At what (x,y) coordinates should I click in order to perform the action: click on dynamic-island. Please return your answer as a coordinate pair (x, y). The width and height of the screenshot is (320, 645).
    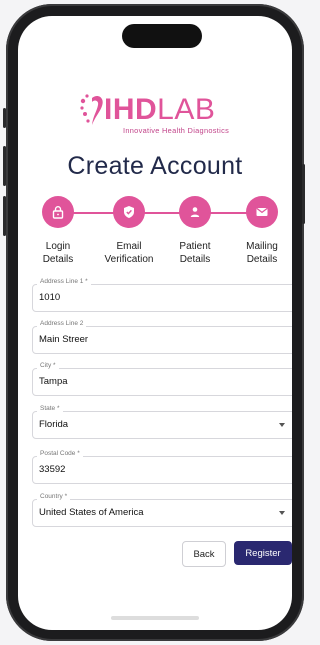
    Looking at the image, I should click on (162, 36).